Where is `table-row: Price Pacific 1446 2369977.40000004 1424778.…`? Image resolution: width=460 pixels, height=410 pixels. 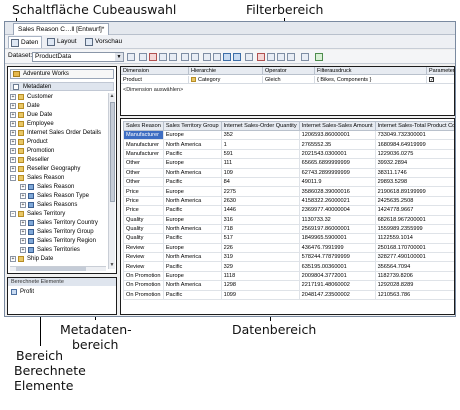
table-row: Price Pacific 1446 2369977.40000004 1424778.… is located at coordinates (288, 210).